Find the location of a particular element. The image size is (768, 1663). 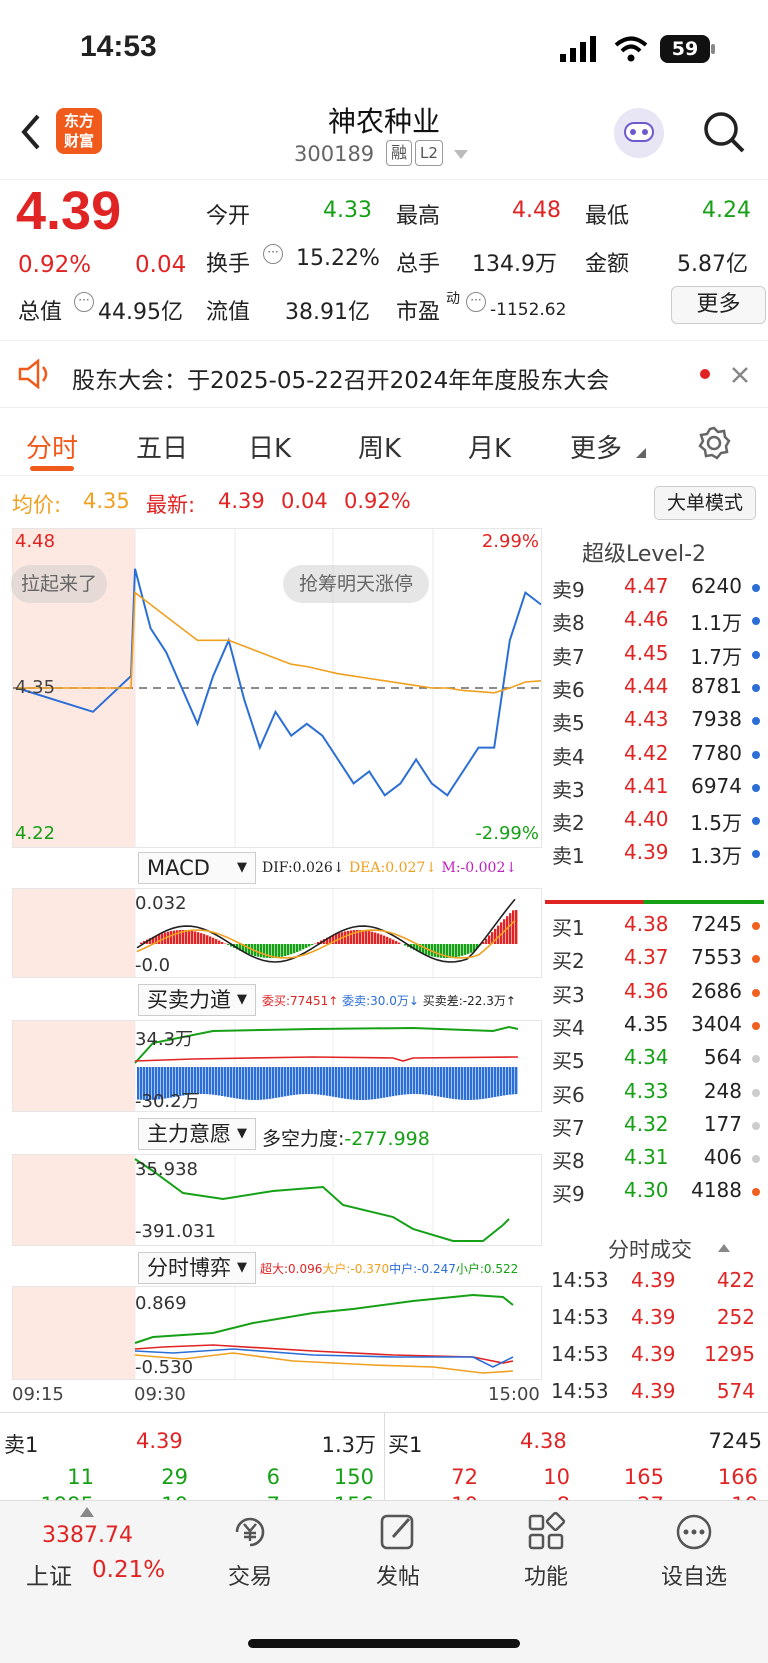

intraday-chart: 4.48 4.35 4.22 2.99% -2.99% 拉起来了 抢筹明天涨停 is located at coordinates (277, 688).